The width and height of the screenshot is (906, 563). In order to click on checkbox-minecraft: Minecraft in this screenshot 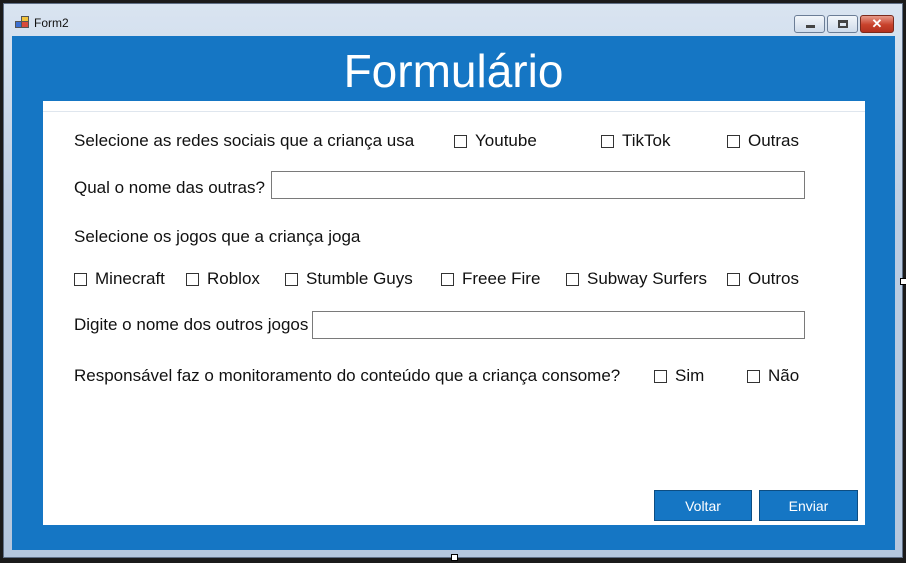, I will do `click(119, 279)`.